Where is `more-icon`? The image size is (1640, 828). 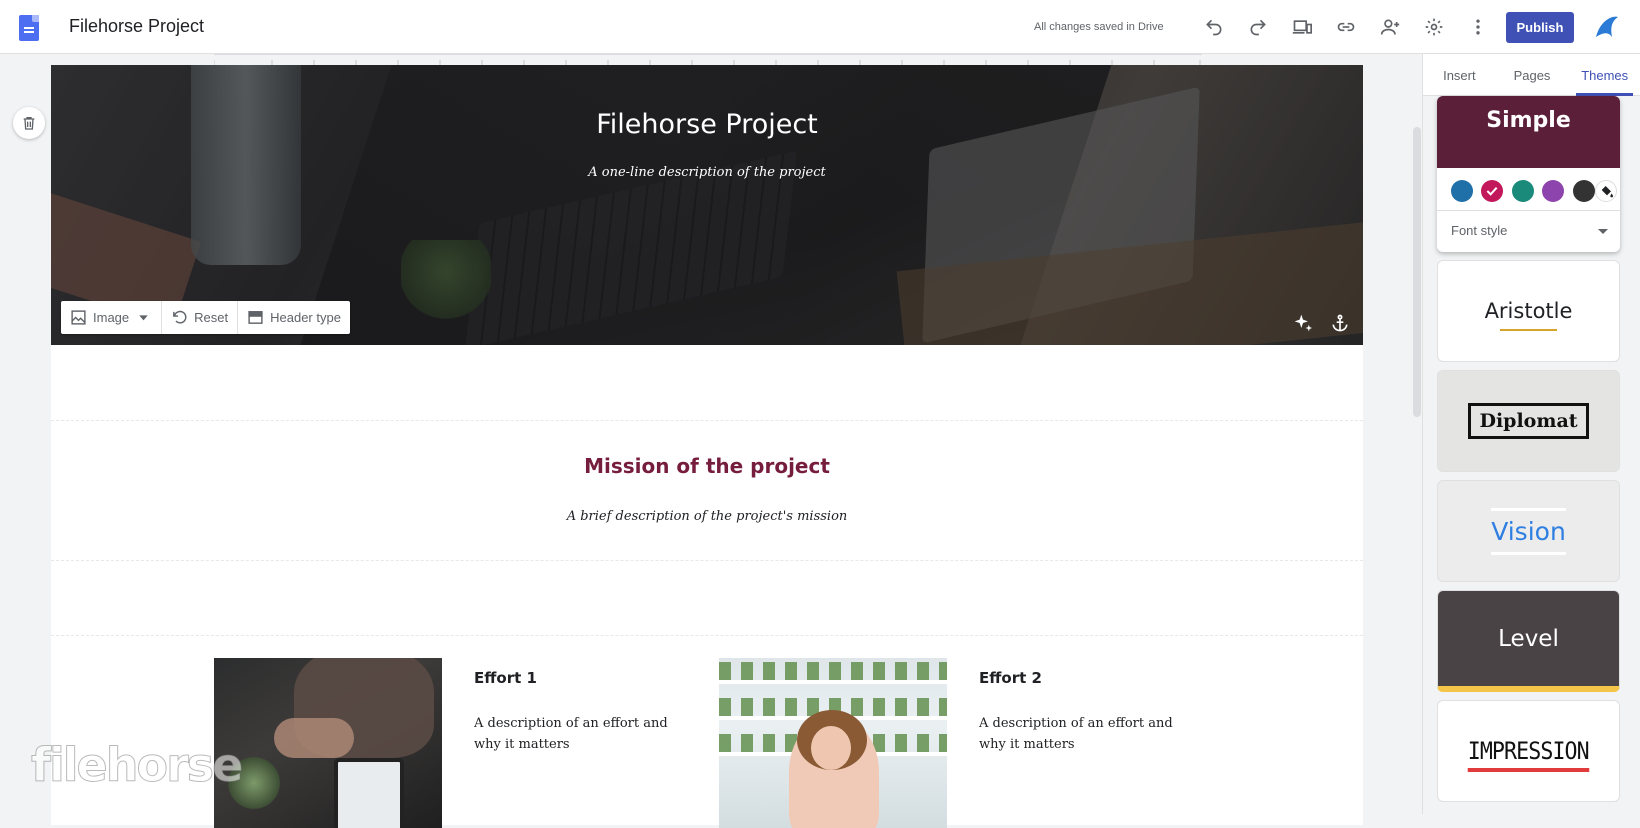
more-icon is located at coordinates (1478, 27).